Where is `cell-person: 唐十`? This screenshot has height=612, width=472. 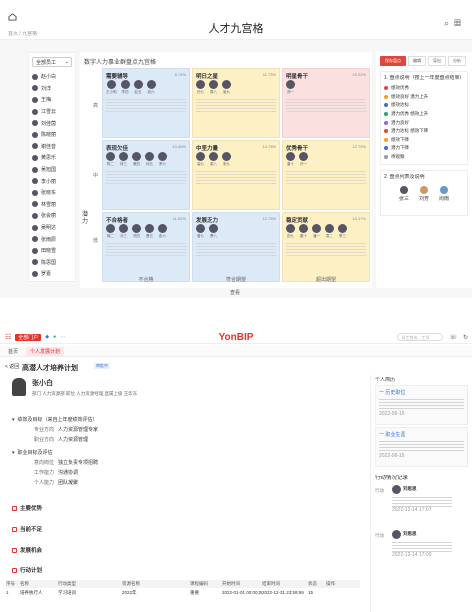 cell-person: 唐十 is located at coordinates (290, 159).